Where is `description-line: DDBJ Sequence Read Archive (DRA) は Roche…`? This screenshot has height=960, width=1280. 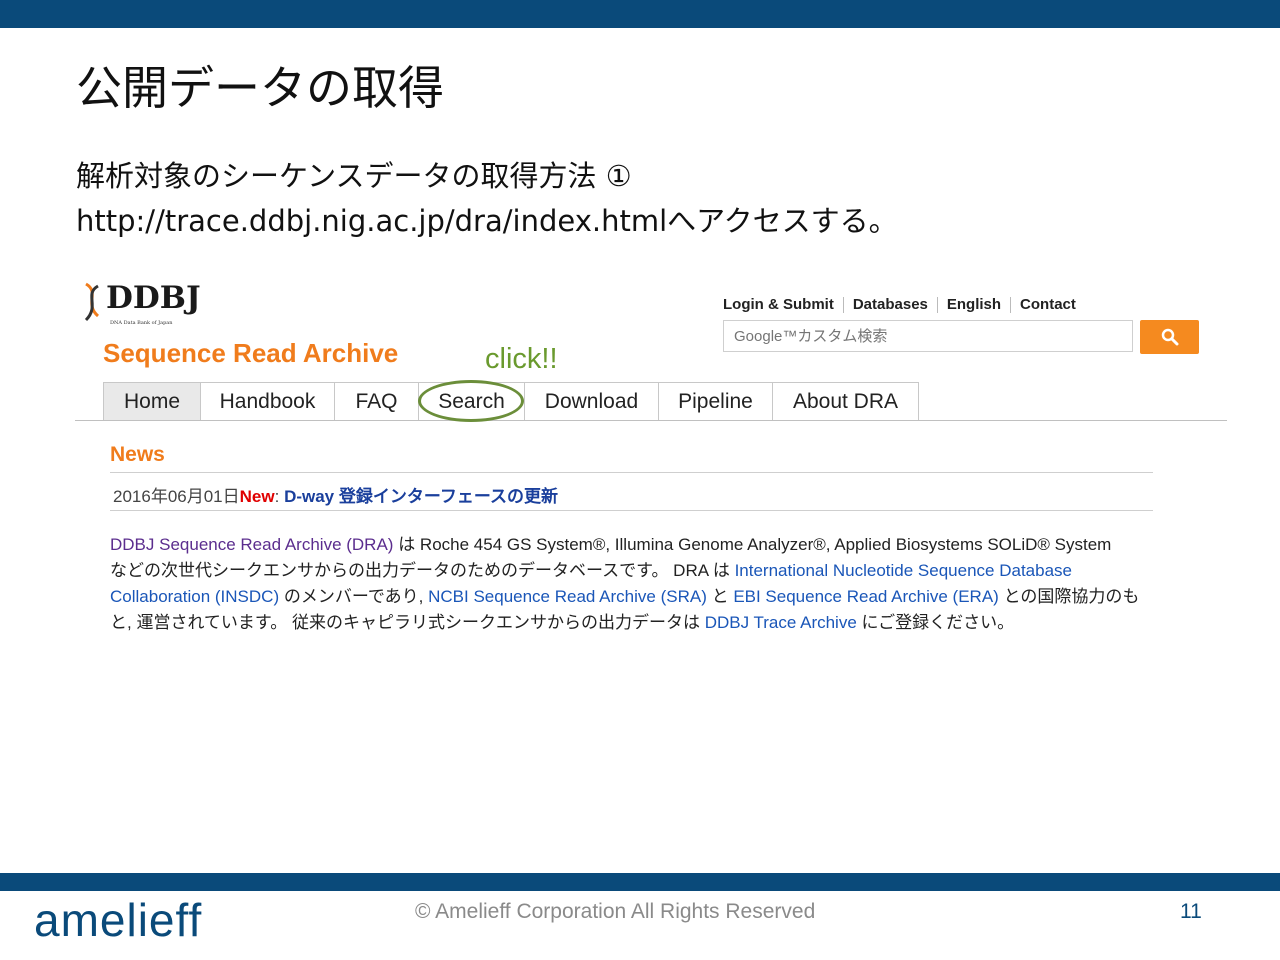 description-line: DDBJ Sequence Read Archive (DRA) は Roche… is located at coordinates (660, 545).